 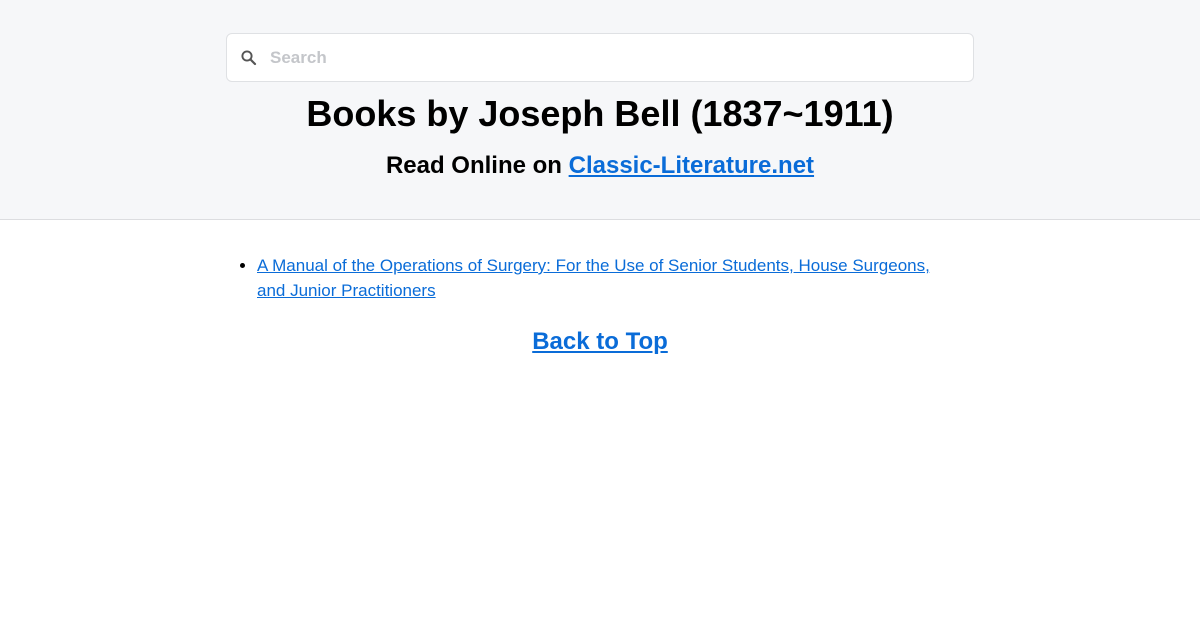 What do you see at coordinates (691, 165) in the screenshot?
I see `site-link: Classic-Literature.net` at bounding box center [691, 165].